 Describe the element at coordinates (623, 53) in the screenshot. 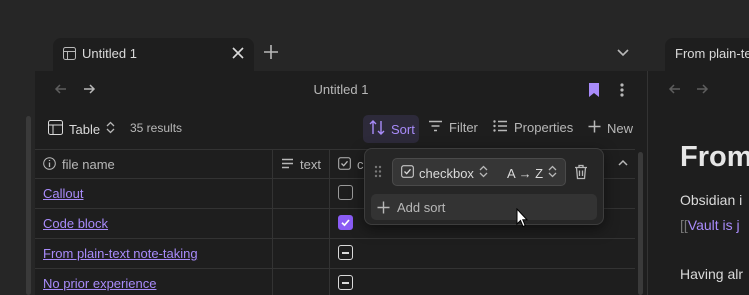

I see `chevron-down-icon` at that location.